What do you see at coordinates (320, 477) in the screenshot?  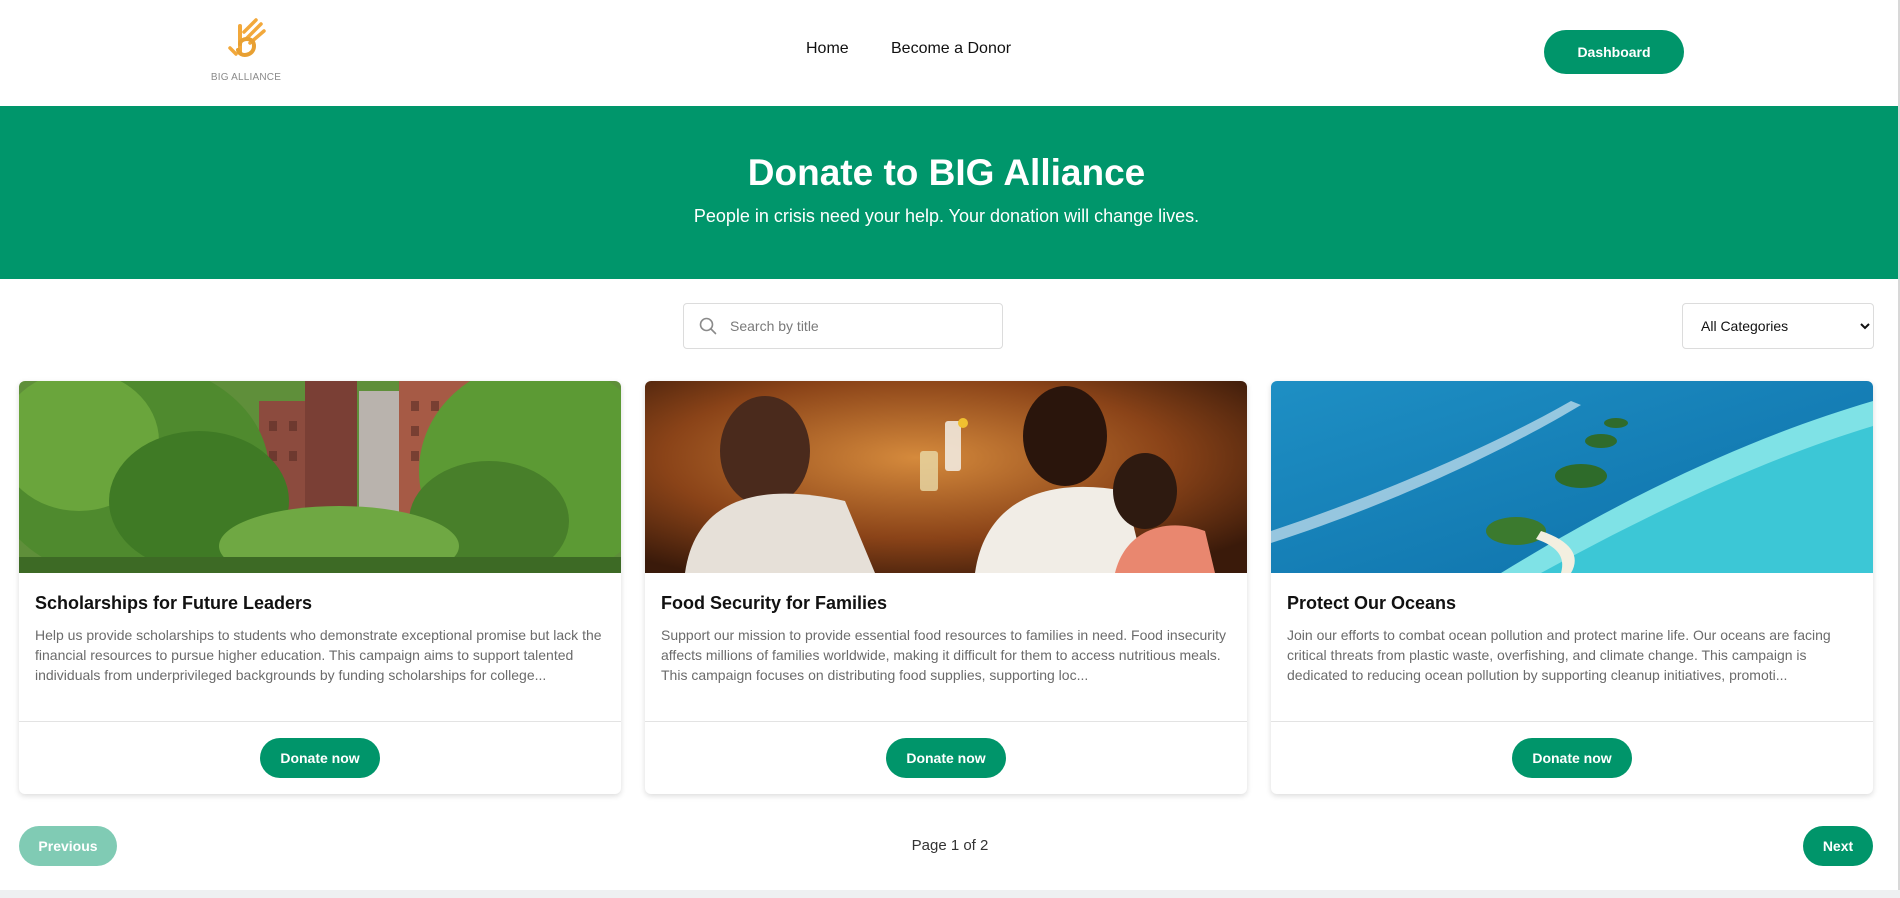 I see `campaign-image-city-park` at bounding box center [320, 477].